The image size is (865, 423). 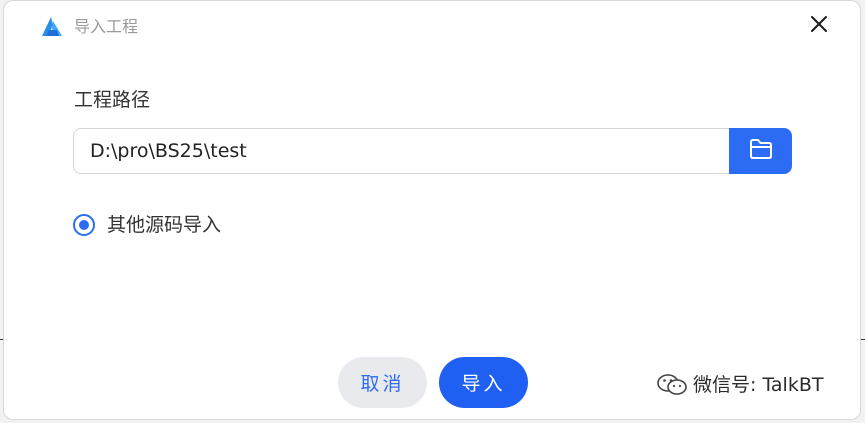 What do you see at coordinates (483, 382) in the screenshot?
I see `import-button: 导入` at bounding box center [483, 382].